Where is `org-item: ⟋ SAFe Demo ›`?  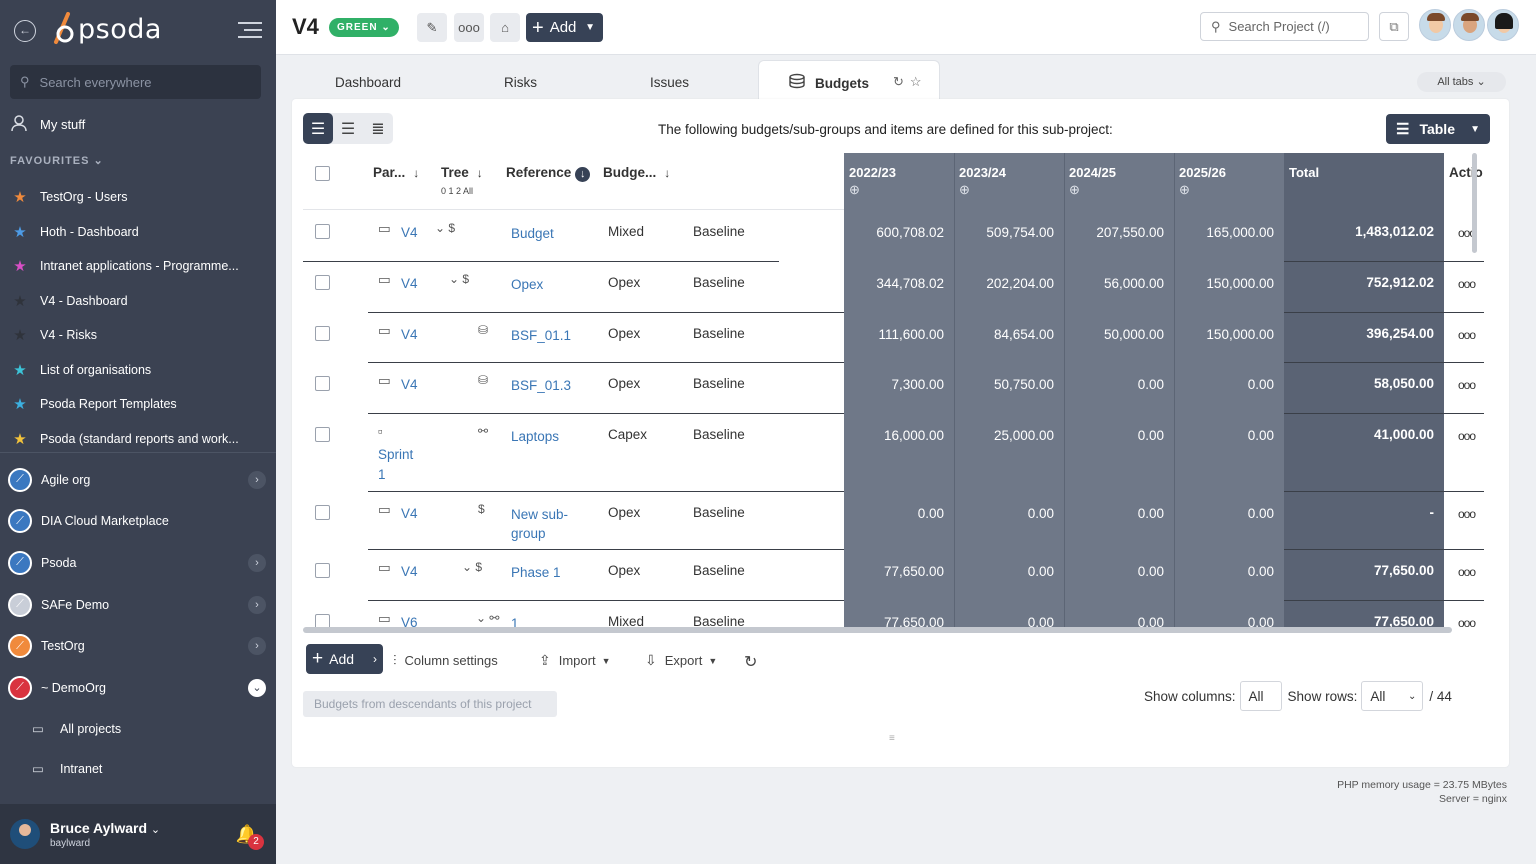
org-item: ⟋ SAFe Demo › is located at coordinates (139, 605).